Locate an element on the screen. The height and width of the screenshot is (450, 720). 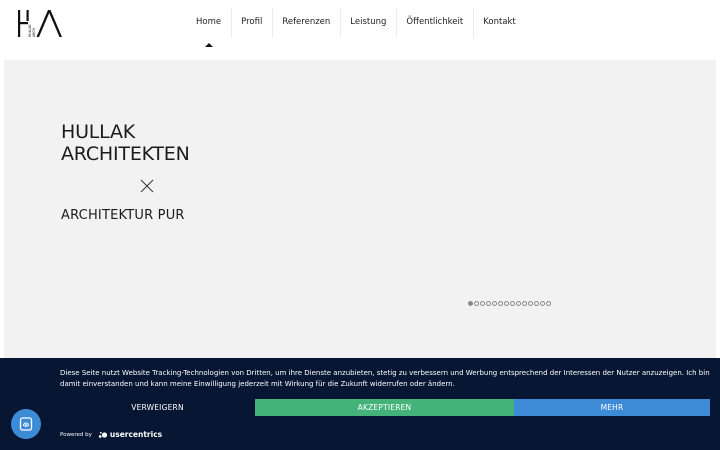
usercentrics-logo: usercentrics is located at coordinates (130, 434).